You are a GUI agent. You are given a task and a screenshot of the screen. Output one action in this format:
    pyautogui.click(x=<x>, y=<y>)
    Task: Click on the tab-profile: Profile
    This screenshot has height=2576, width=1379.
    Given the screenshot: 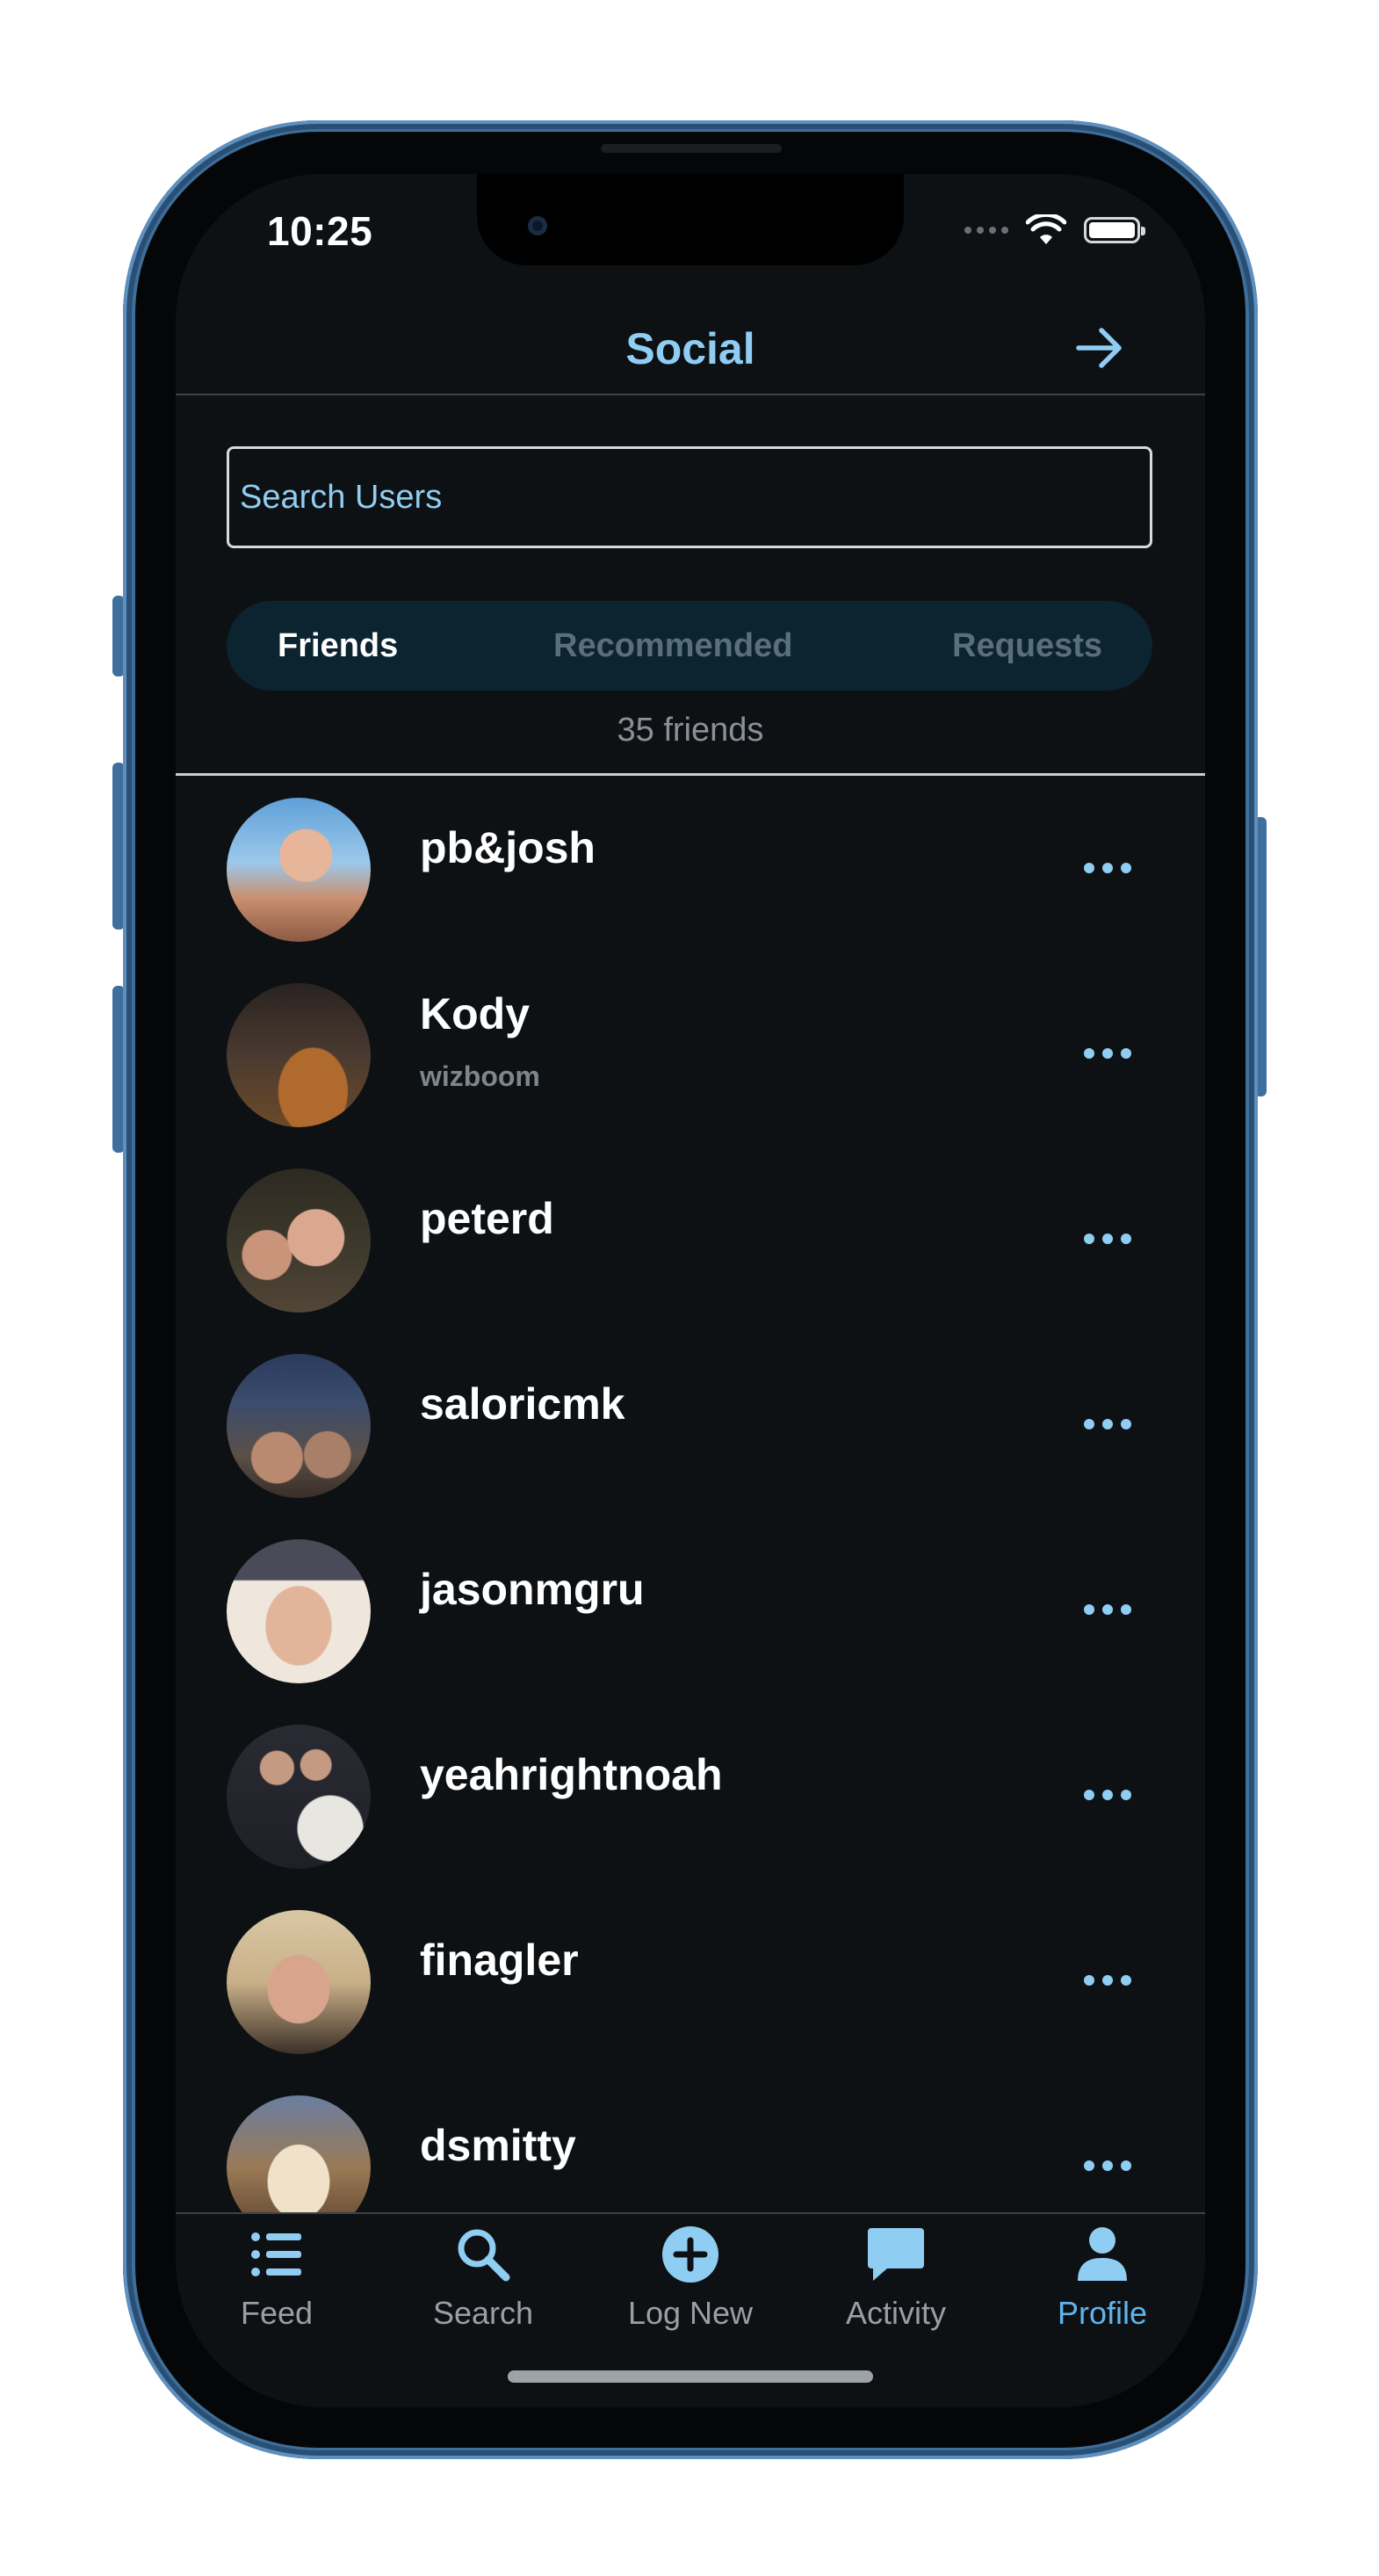 What is the action you would take?
    pyautogui.click(x=1102, y=2278)
    